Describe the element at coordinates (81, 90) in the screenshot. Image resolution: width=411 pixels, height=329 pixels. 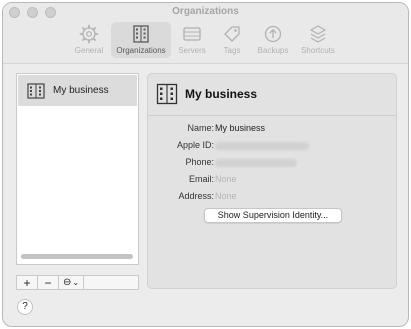
I see `list-item-label: My business` at that location.